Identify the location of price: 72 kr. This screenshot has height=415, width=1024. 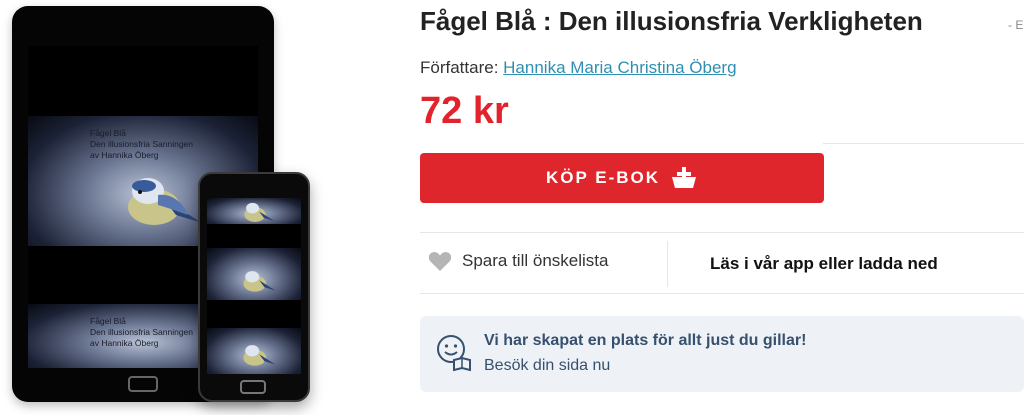
(464, 111).